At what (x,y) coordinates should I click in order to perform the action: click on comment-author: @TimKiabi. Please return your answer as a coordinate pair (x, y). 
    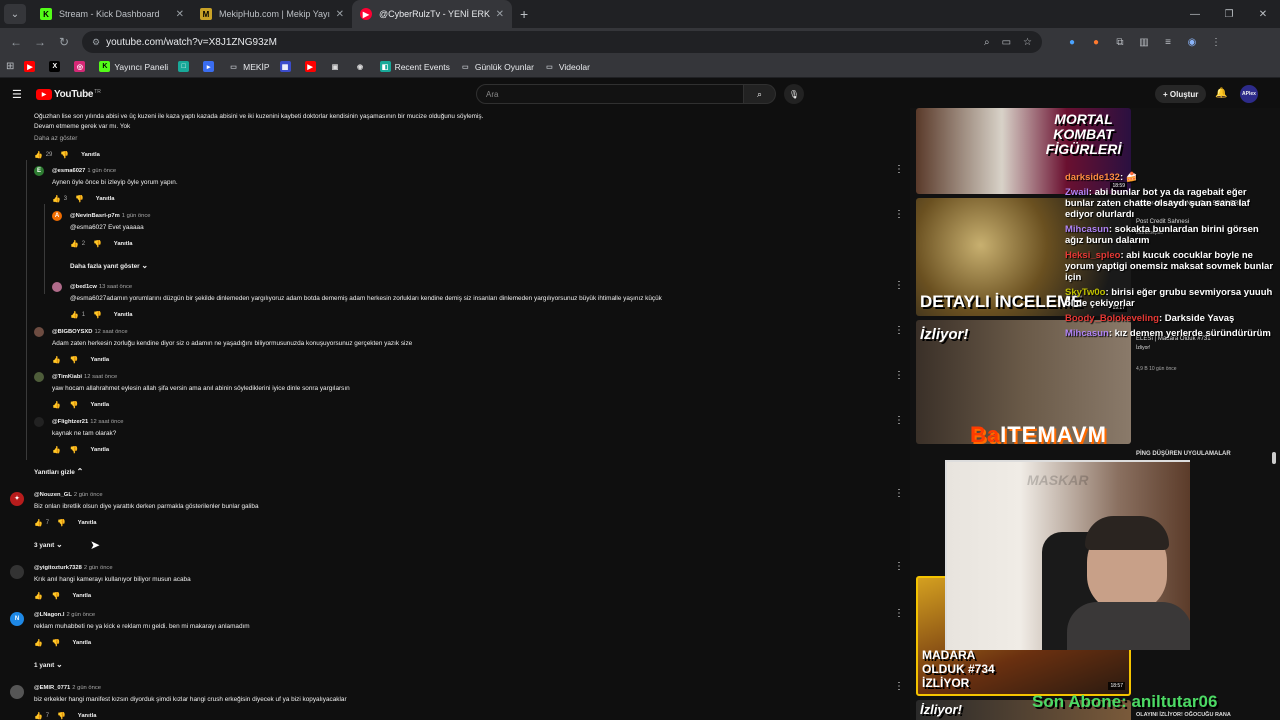
    Looking at the image, I should click on (67, 377).